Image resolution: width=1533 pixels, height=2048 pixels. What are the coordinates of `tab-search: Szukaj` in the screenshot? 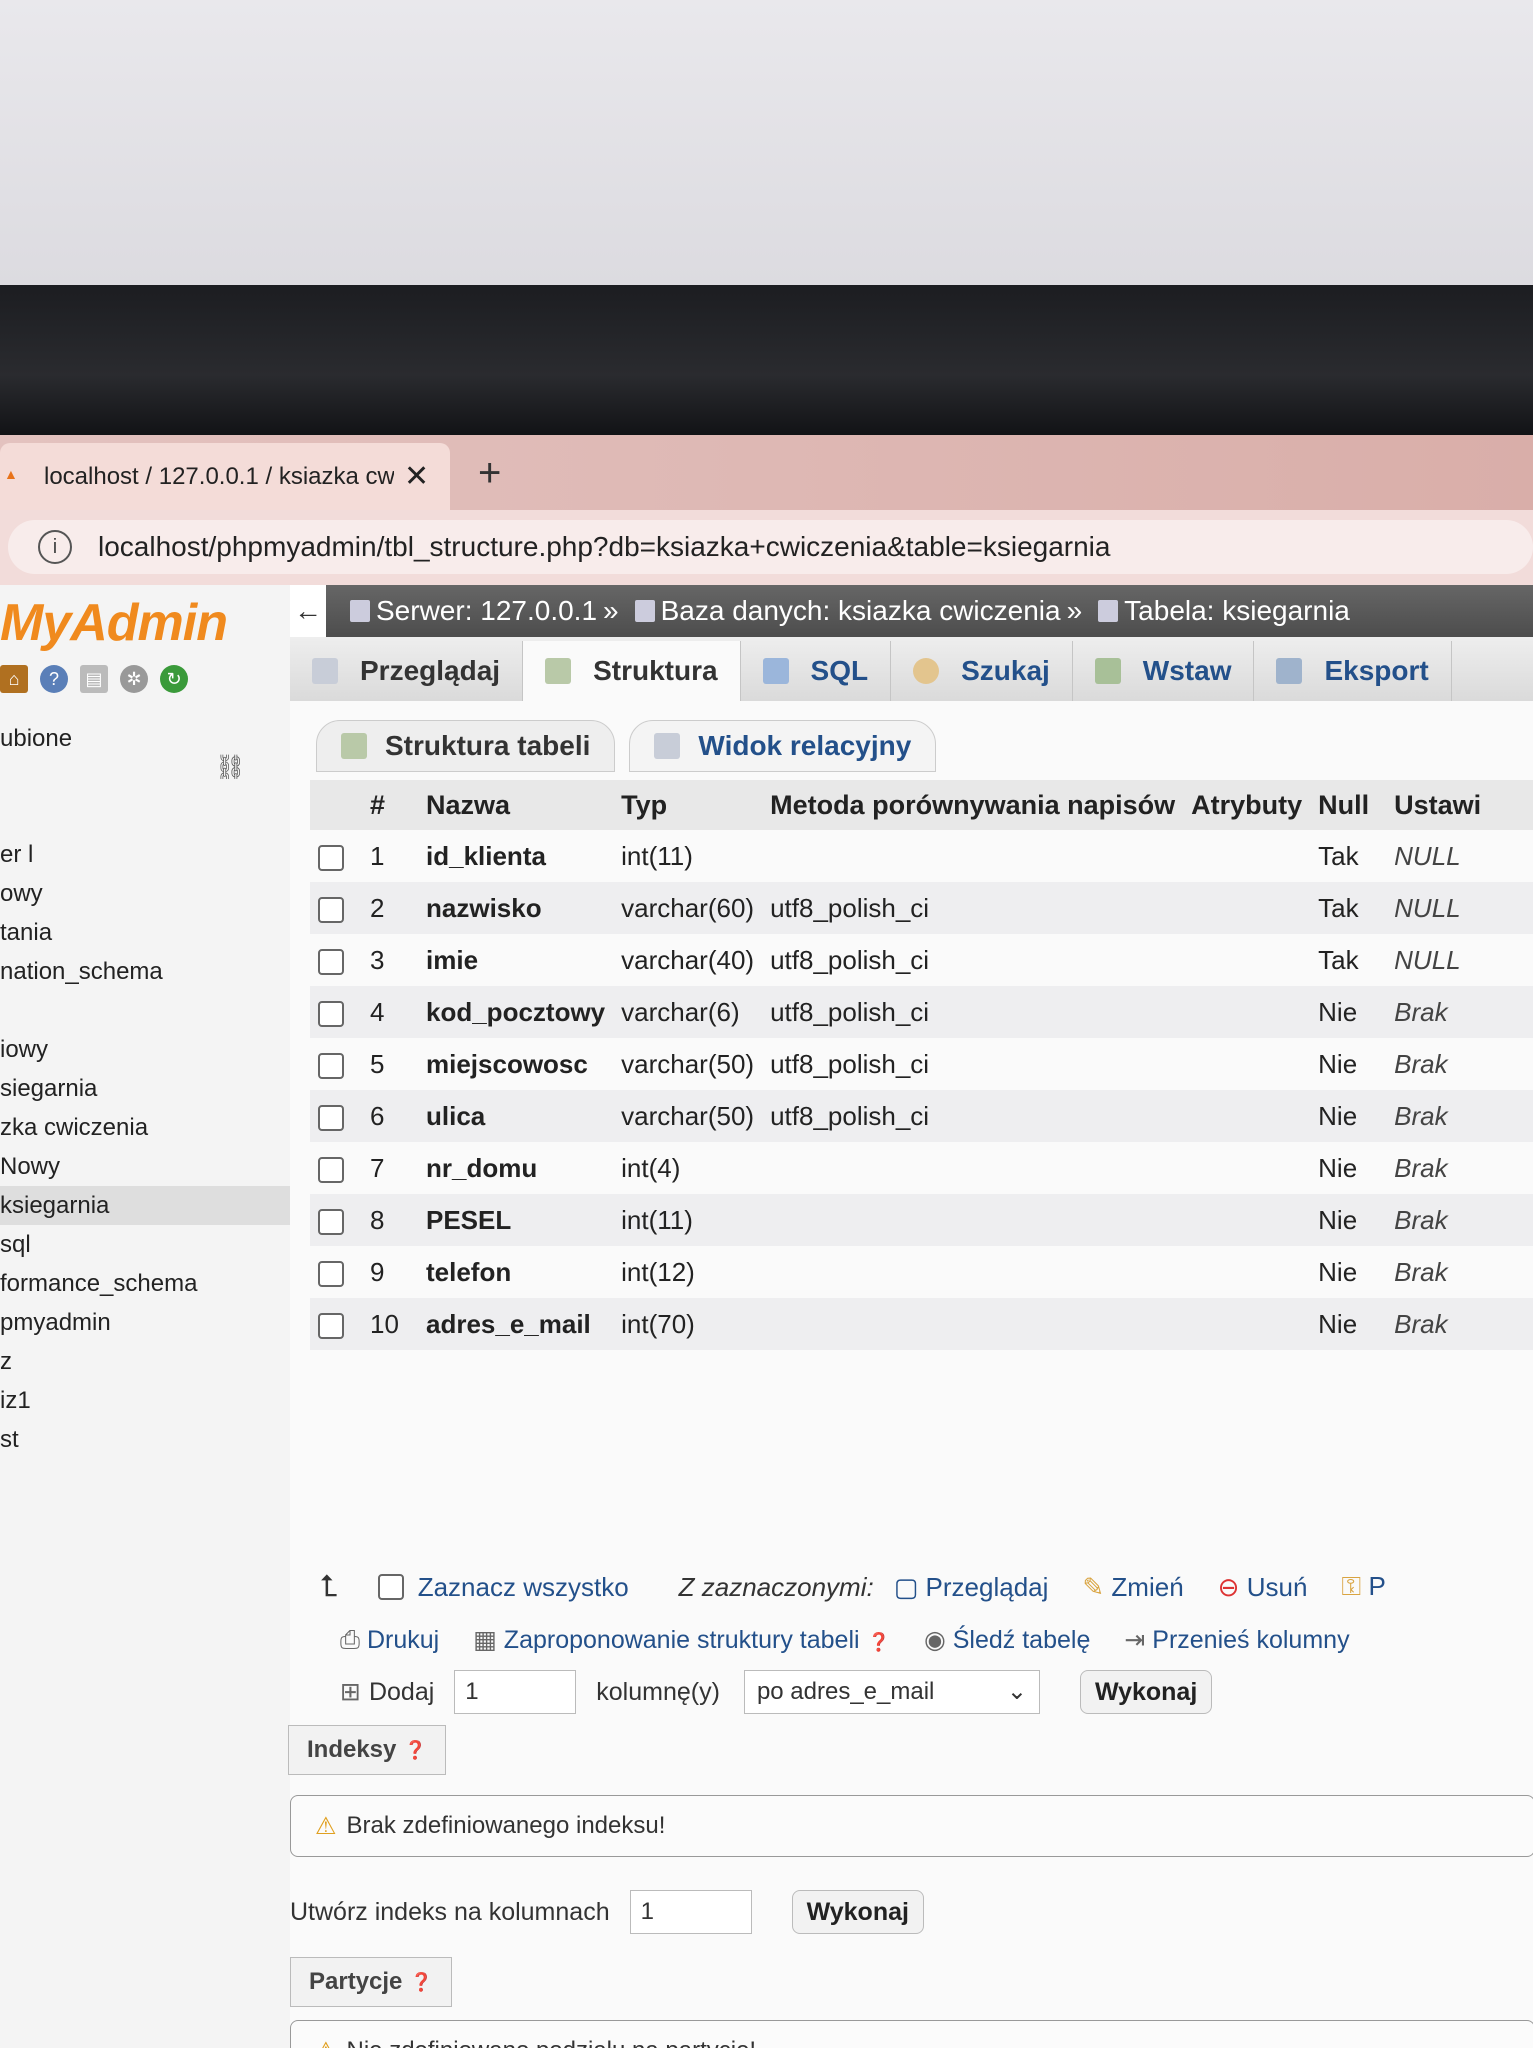 It's located at (982, 671).